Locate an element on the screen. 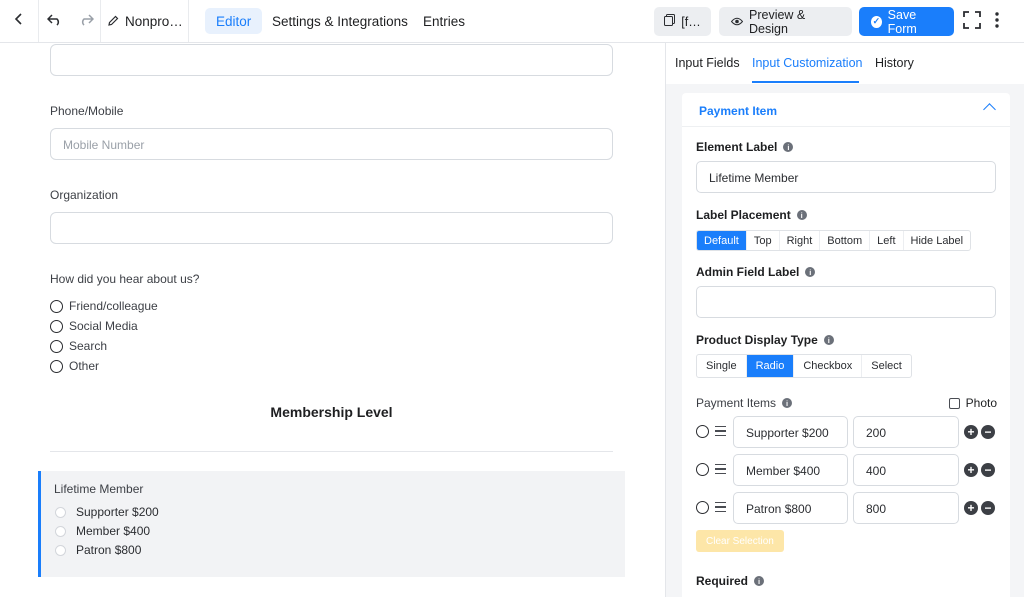  tab-input-fields: Input Fields is located at coordinates (707, 63).